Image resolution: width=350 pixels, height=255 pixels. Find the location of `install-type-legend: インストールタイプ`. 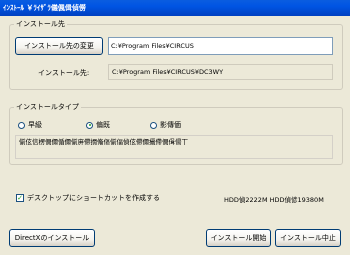

install-type-legend: インストールタイプ is located at coordinates (47, 107).